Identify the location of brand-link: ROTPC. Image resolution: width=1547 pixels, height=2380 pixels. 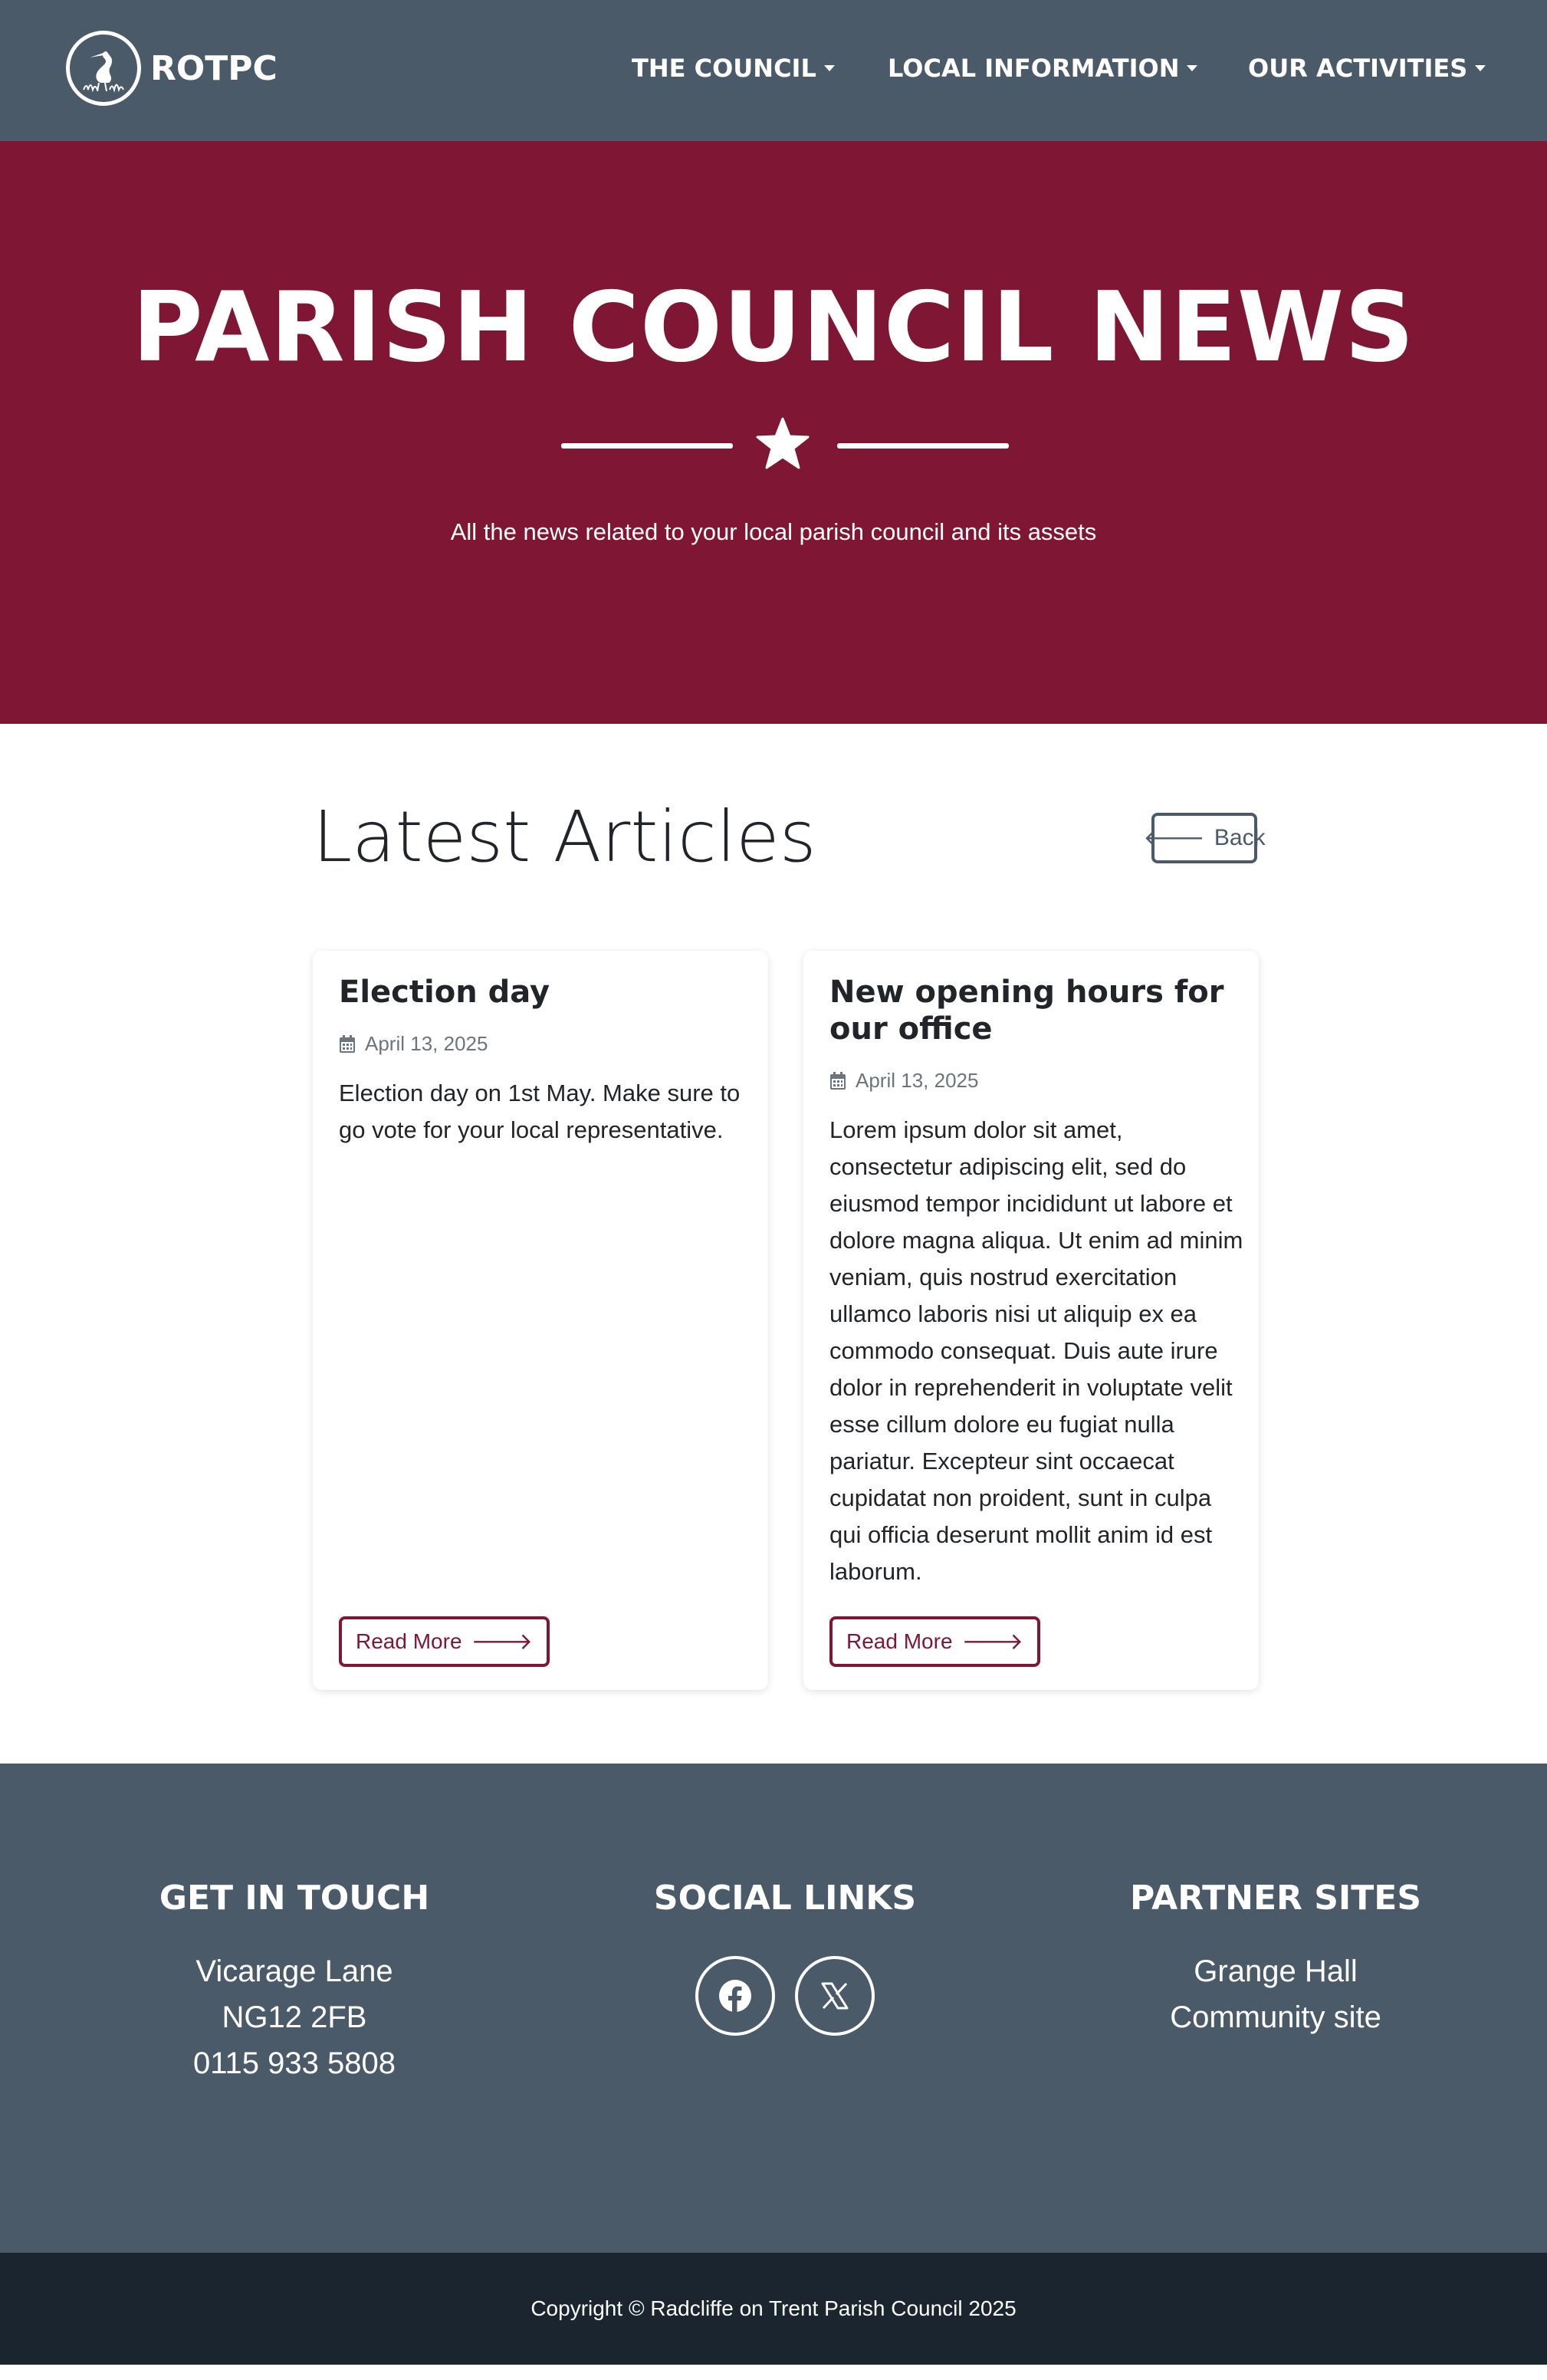
(172, 68).